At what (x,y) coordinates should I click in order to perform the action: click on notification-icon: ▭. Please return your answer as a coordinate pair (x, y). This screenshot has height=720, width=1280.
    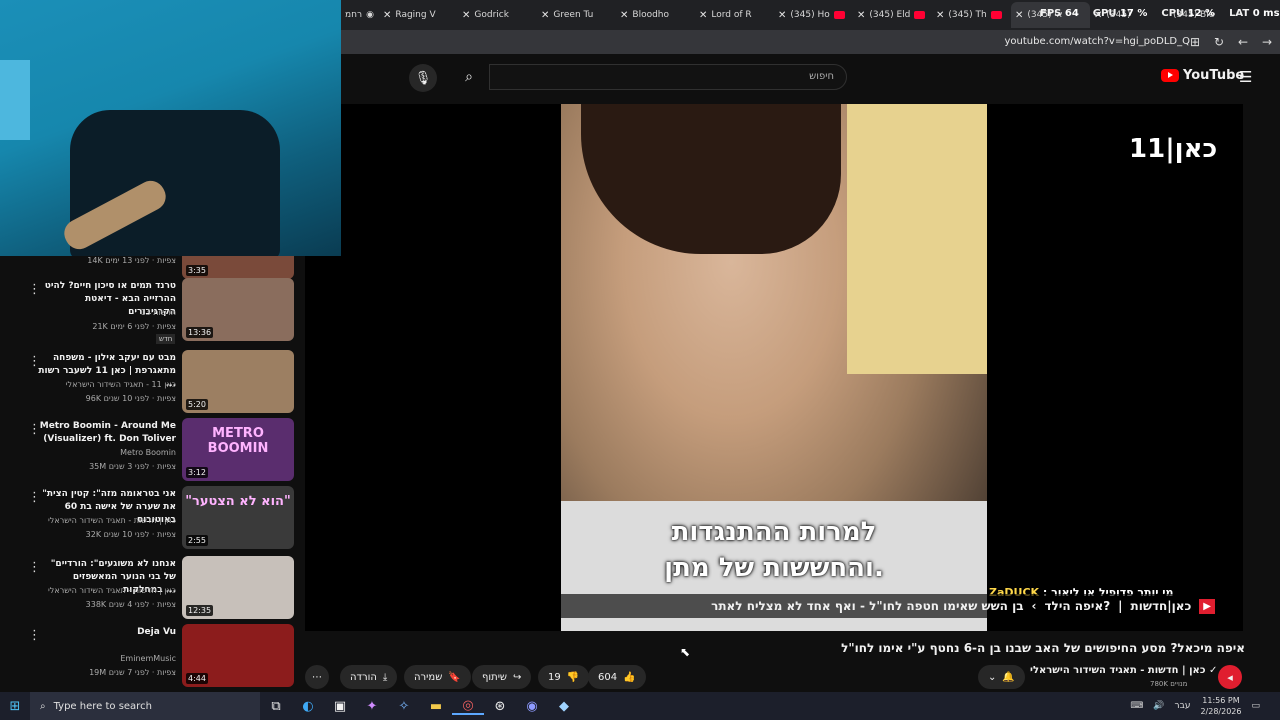
    Looking at the image, I should click on (1255, 706).